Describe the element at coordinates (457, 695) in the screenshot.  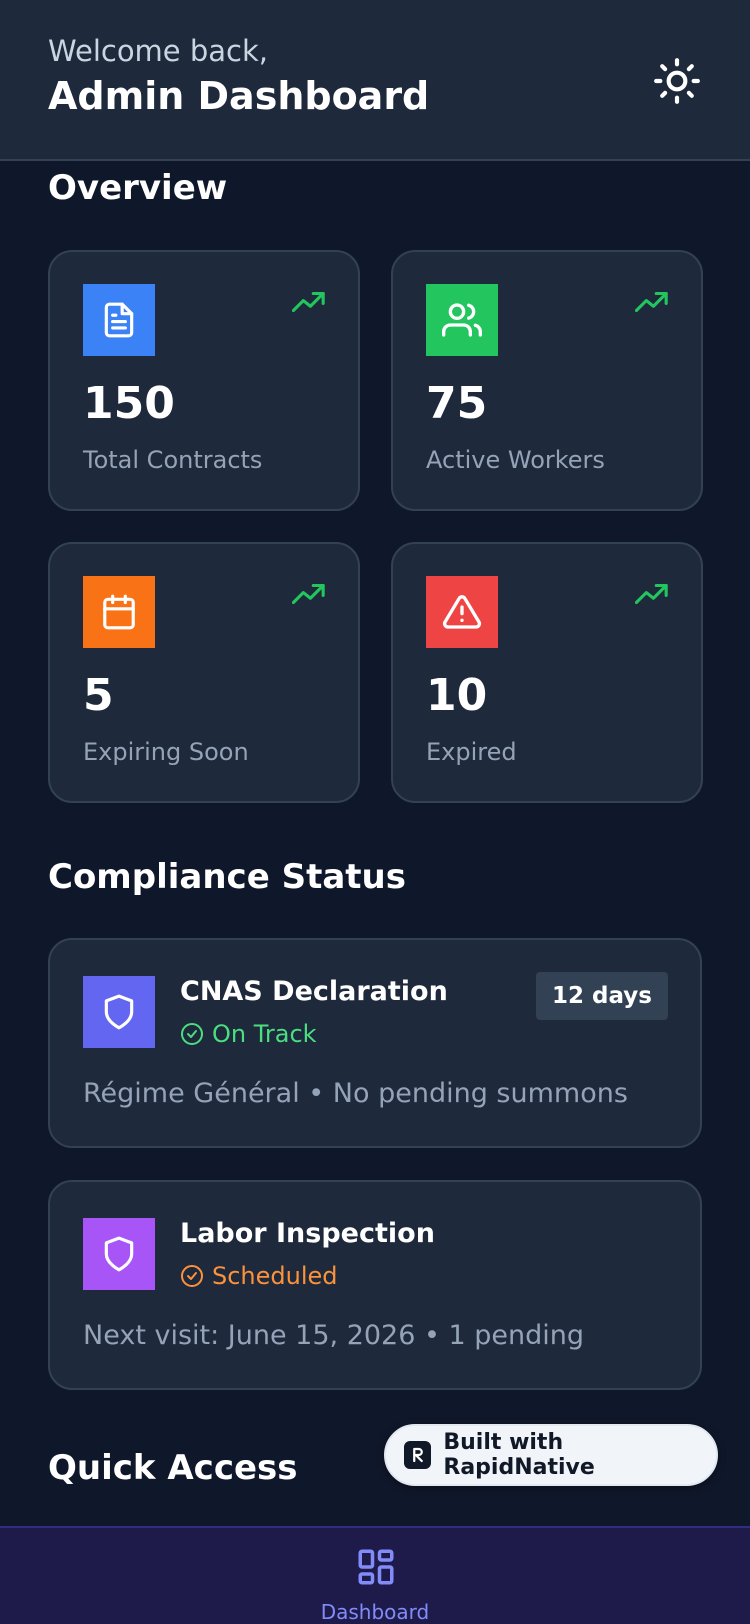
I see `stat-value: 10` at that location.